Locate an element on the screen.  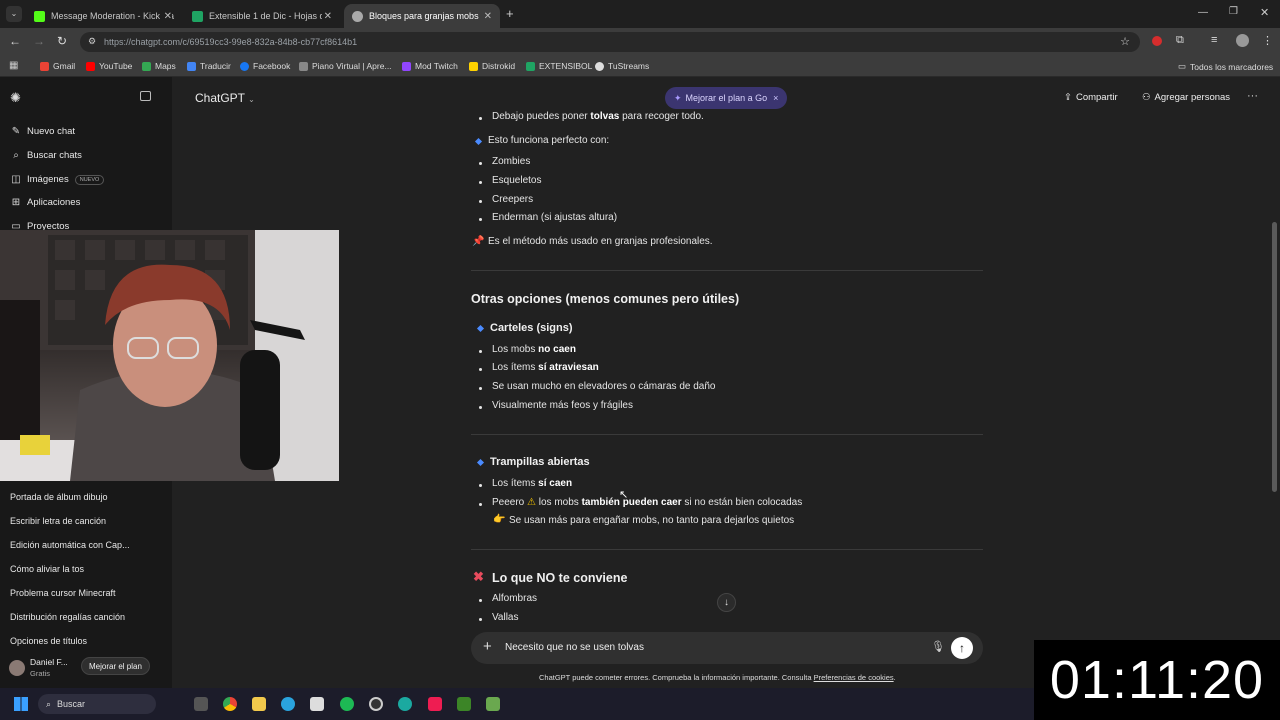
new-badge: NUEVO is located at coordinates (89, 179).